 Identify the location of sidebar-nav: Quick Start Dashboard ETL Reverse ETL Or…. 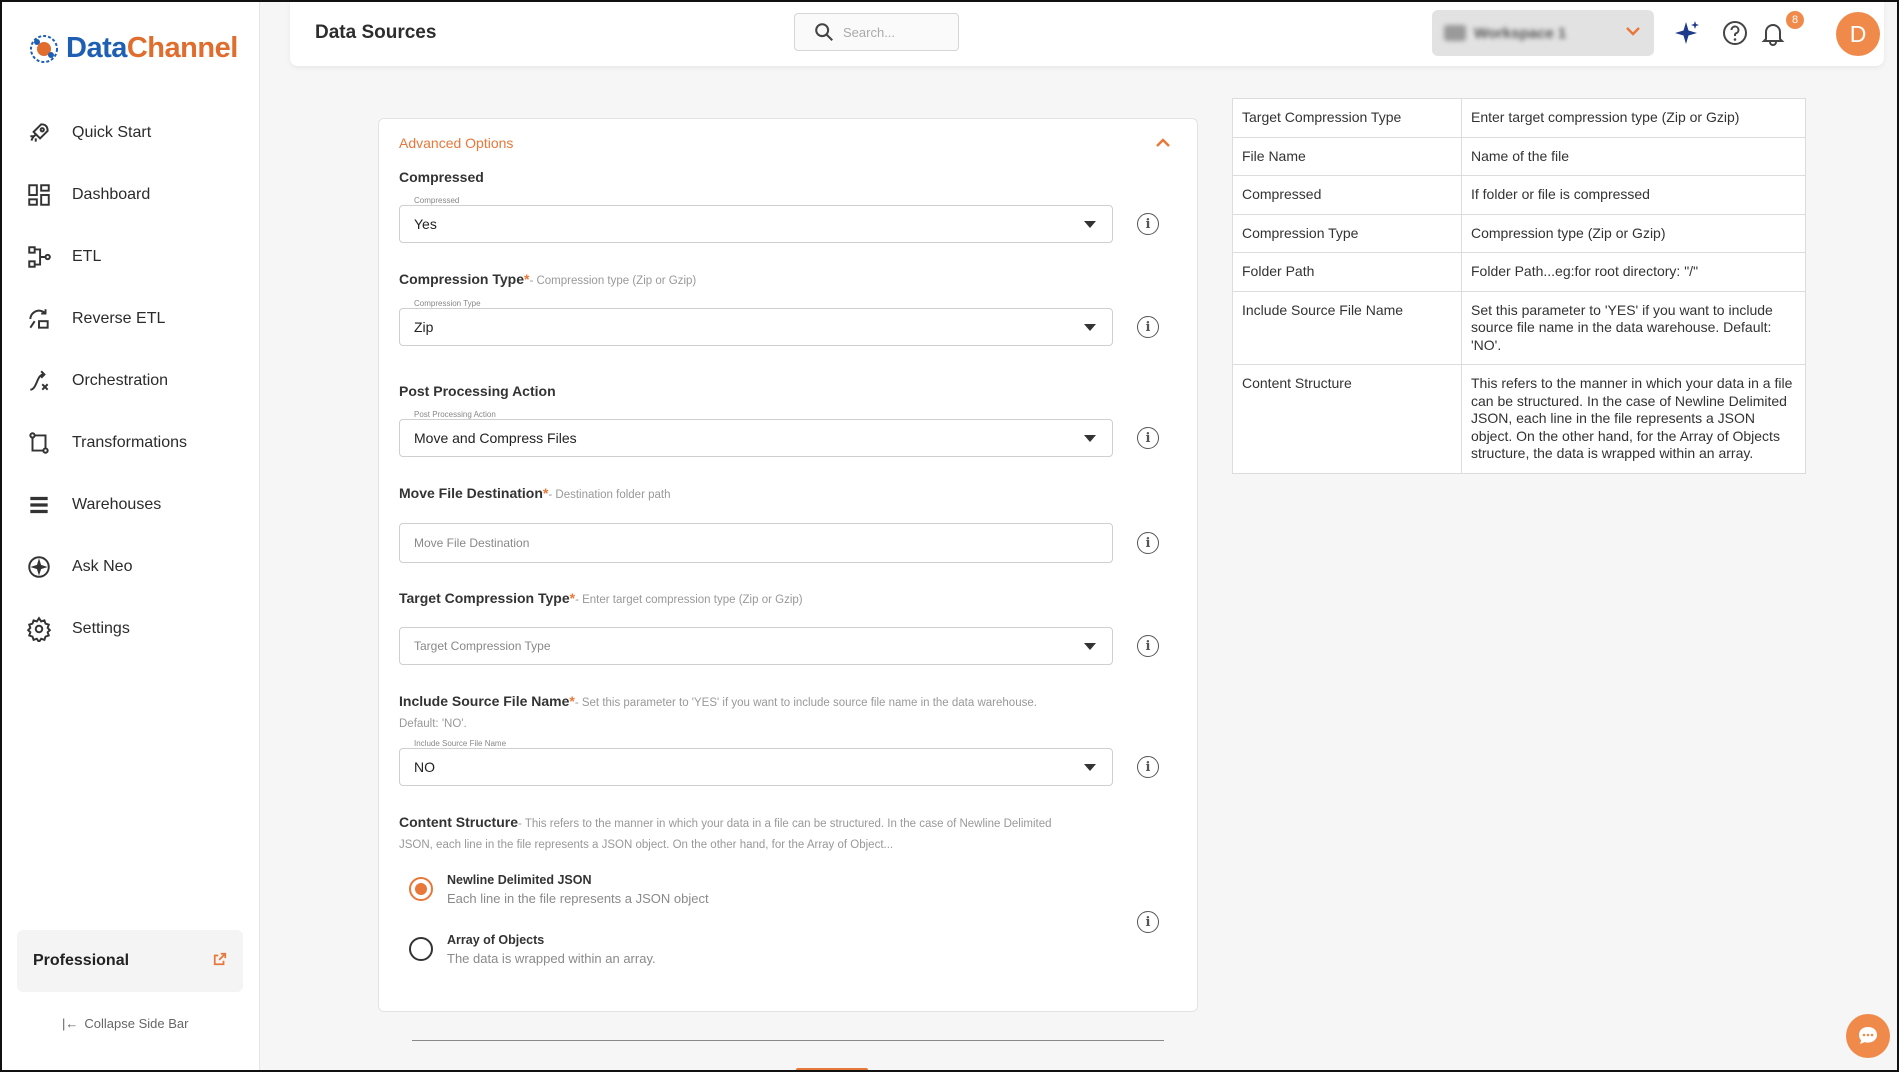
(131, 381).